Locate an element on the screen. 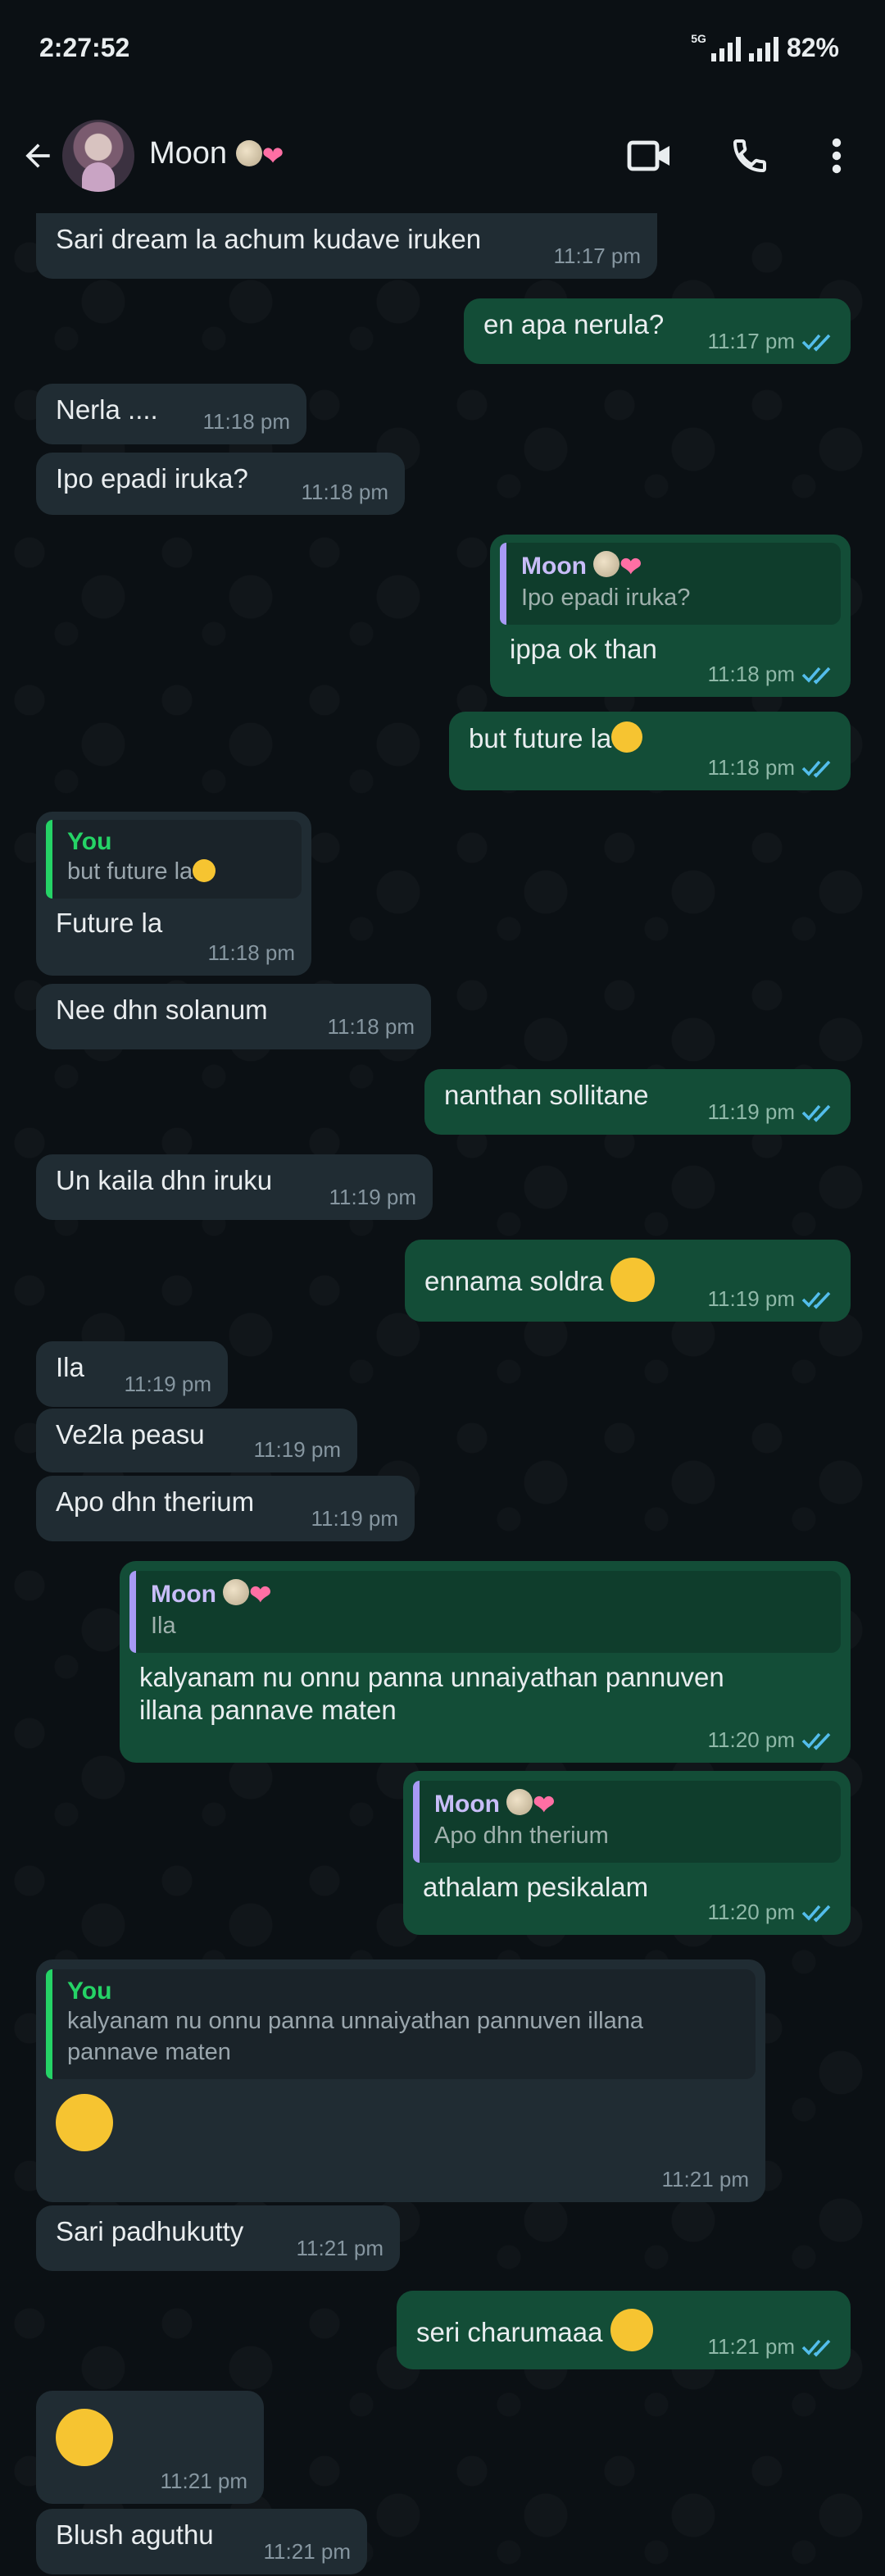 This screenshot has height=2576, width=885. contact-name: Moon ❤ is located at coordinates (217, 153).